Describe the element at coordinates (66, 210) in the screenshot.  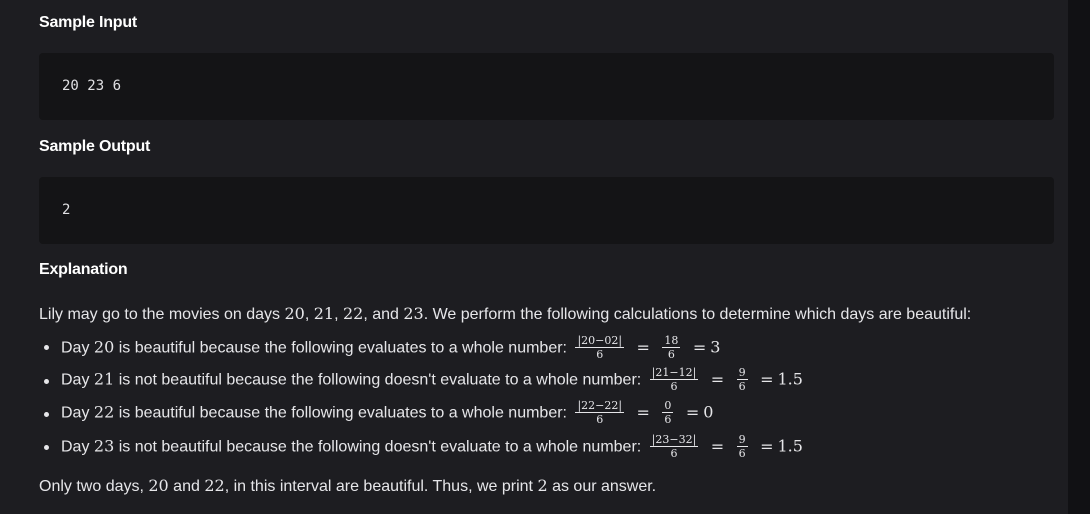
I see `sample-output-code: 2` at that location.